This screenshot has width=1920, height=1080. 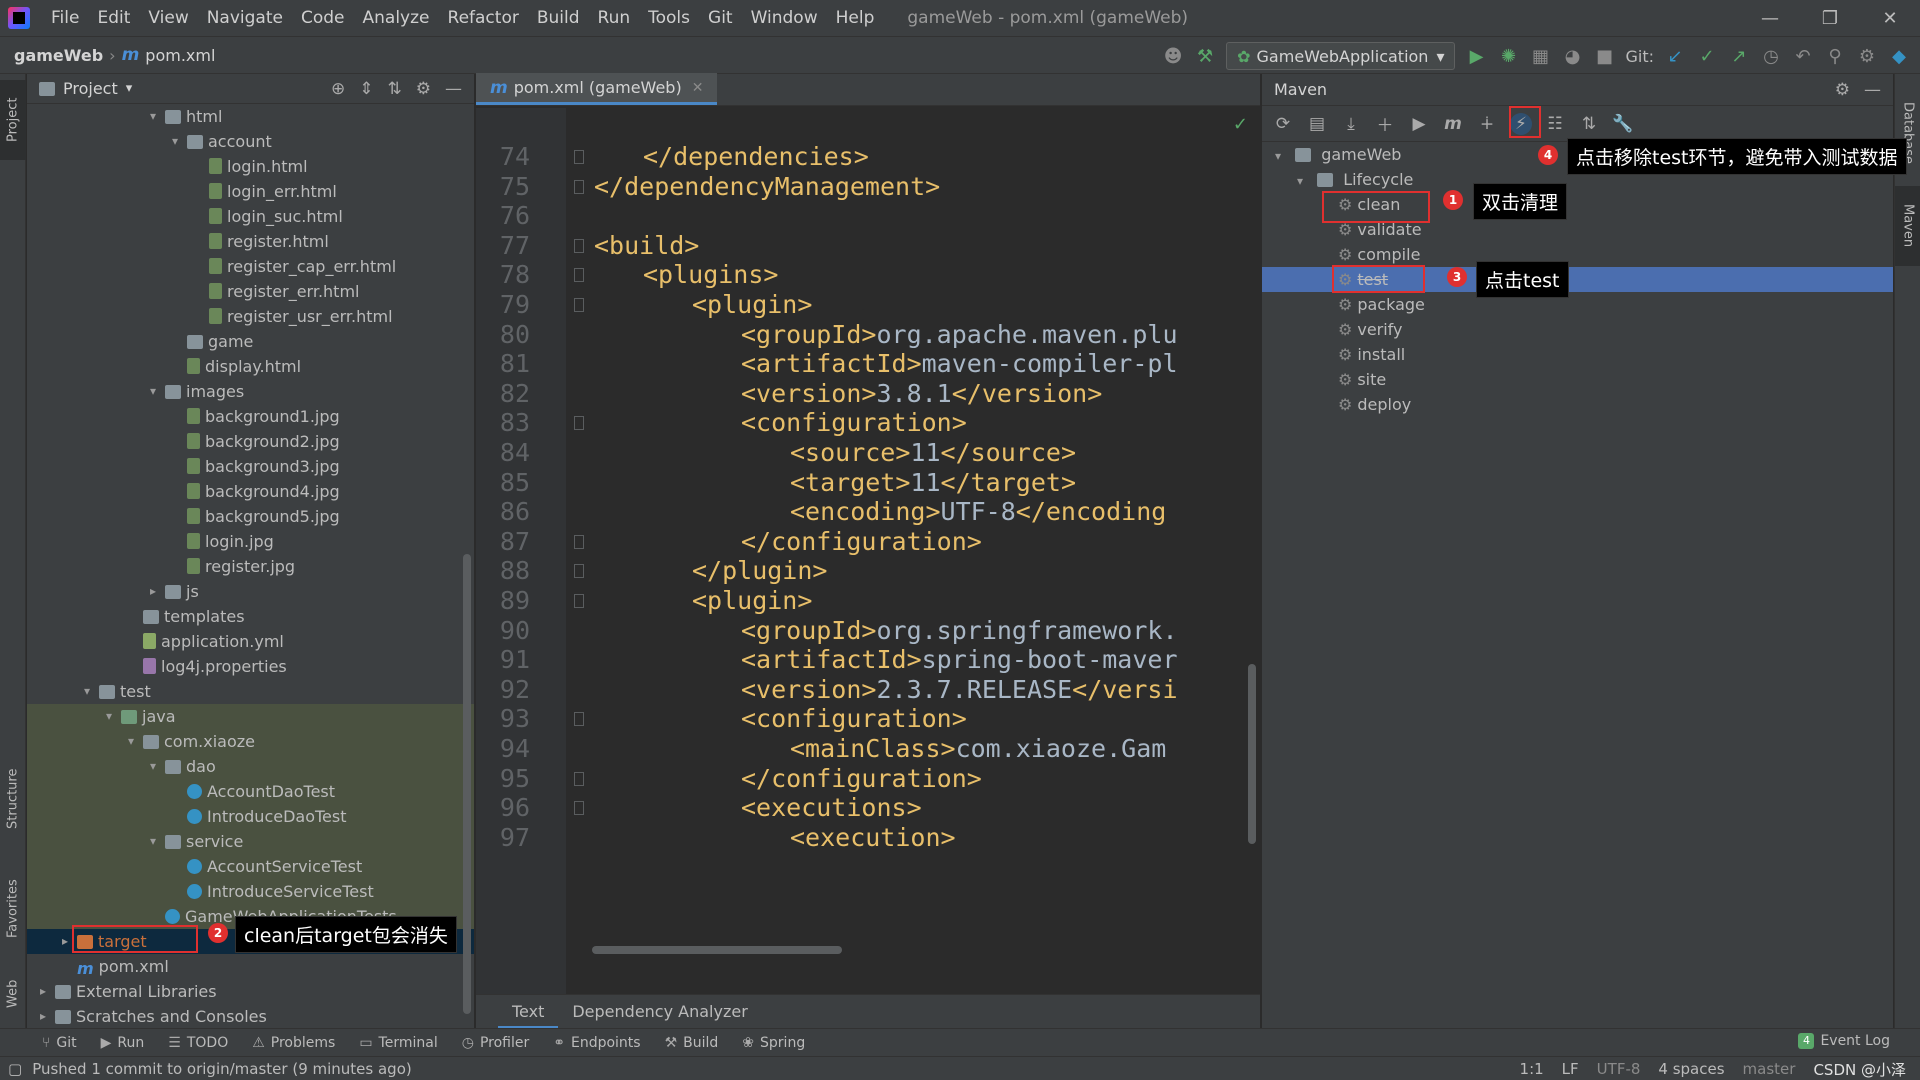 I want to click on minimize-icon: —, so click(x=1770, y=18).